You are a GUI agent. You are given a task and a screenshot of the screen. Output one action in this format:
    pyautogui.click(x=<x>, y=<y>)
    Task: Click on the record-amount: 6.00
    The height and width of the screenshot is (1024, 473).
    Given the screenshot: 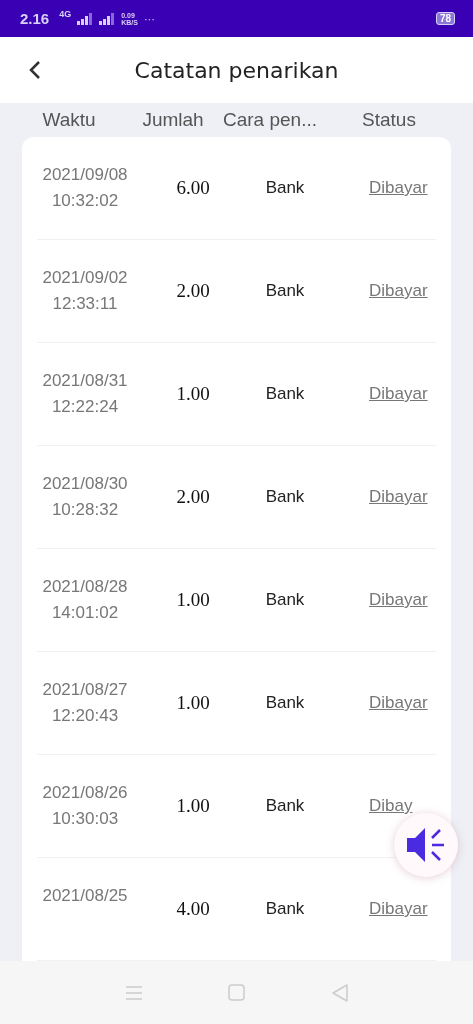 What is the action you would take?
    pyautogui.click(x=193, y=188)
    